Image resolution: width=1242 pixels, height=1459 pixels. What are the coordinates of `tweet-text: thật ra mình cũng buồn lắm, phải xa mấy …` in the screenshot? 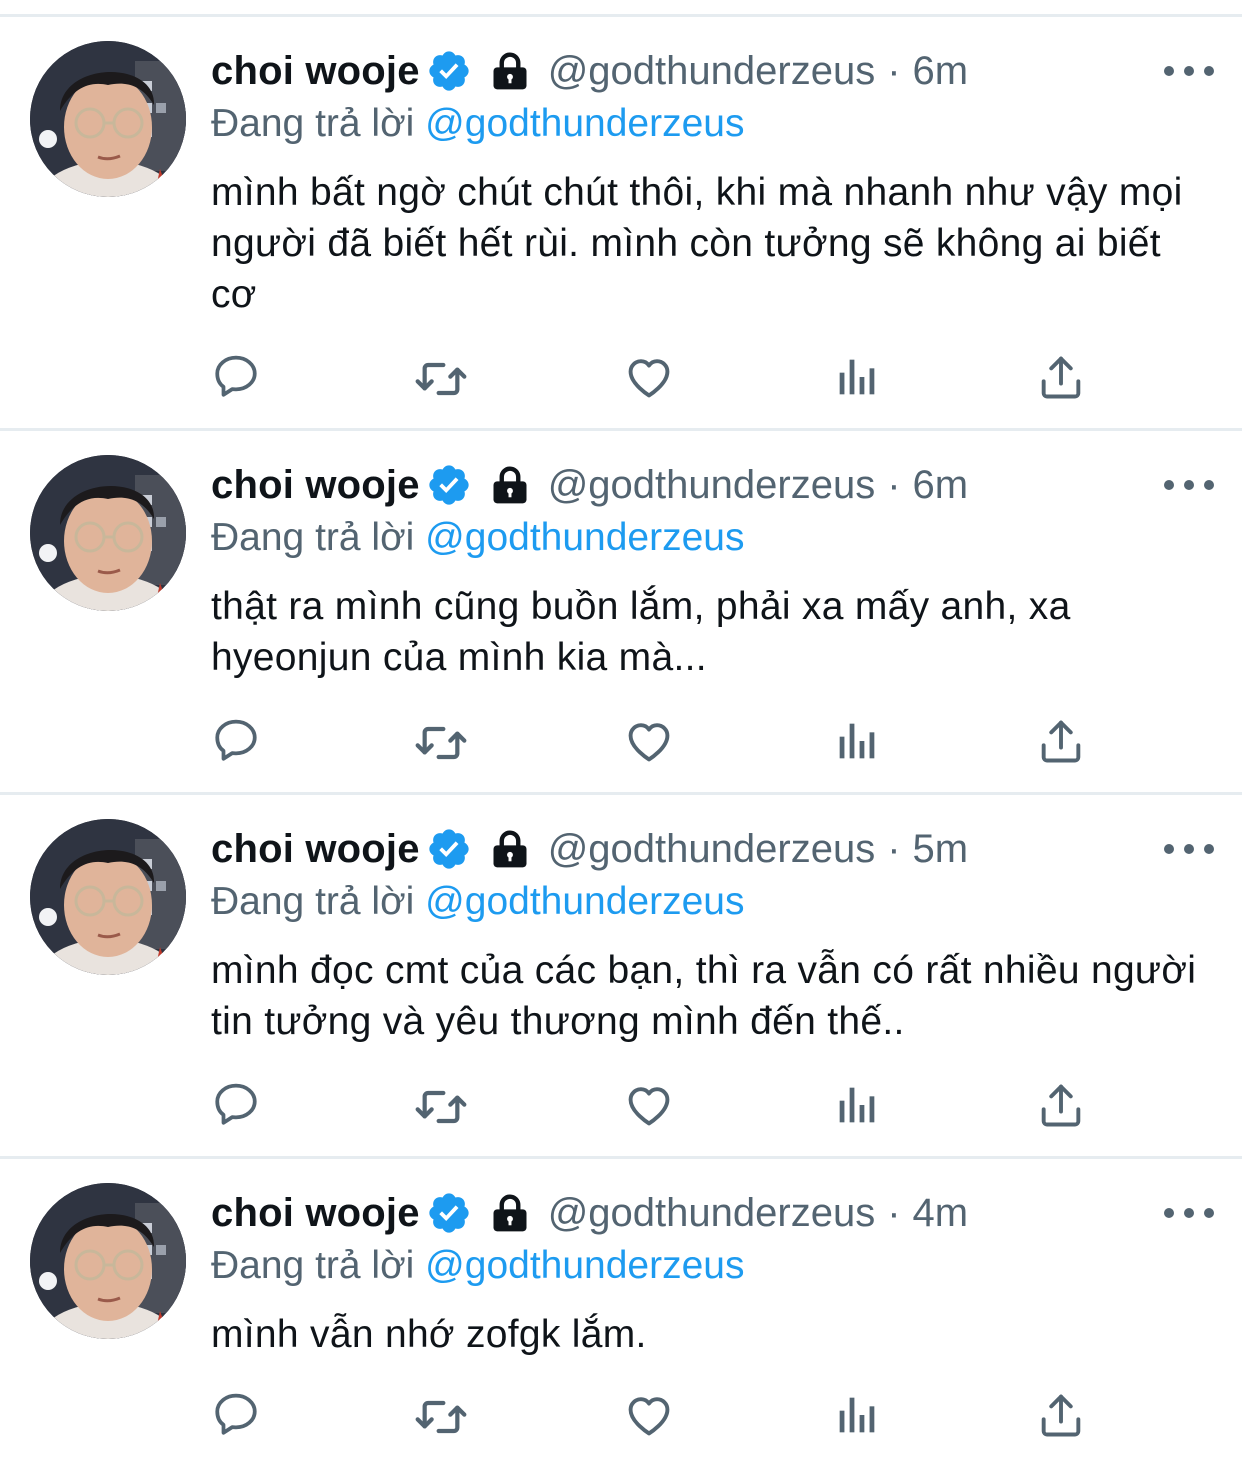 It's located at (641, 632).